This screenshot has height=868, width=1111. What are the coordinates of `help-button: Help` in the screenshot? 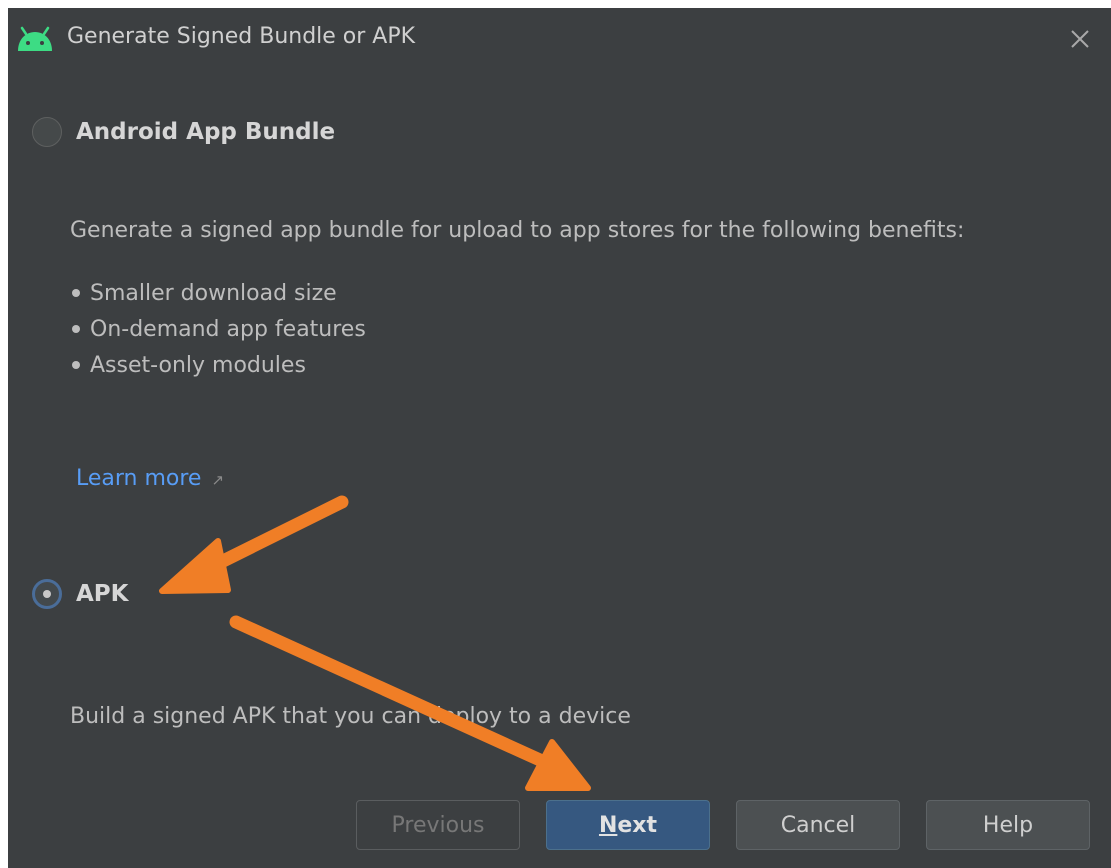 It's located at (1008, 825).